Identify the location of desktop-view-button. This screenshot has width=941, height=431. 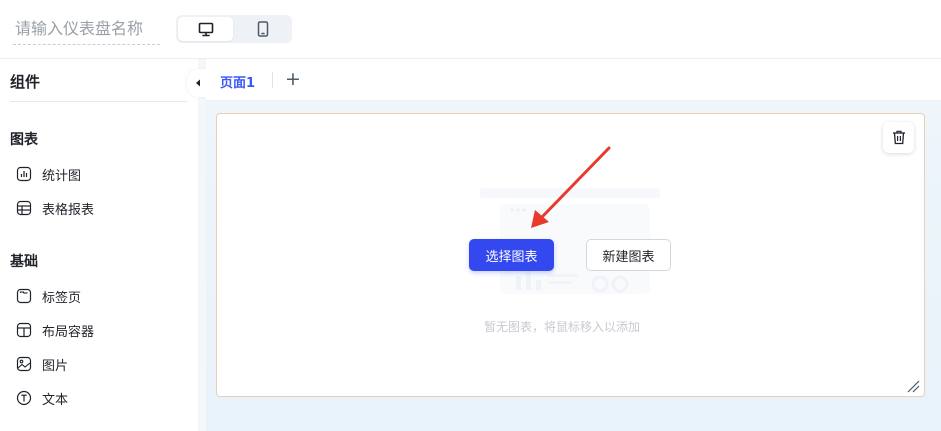
(205, 29).